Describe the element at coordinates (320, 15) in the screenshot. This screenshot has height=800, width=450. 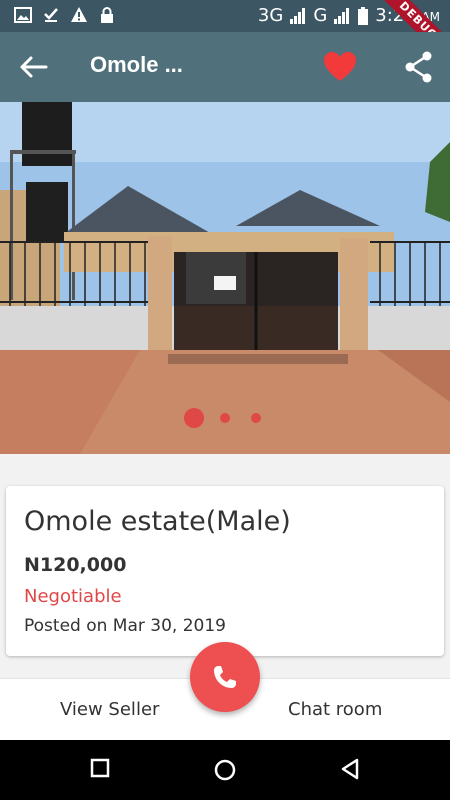
I see `network-g-label: G` at that location.